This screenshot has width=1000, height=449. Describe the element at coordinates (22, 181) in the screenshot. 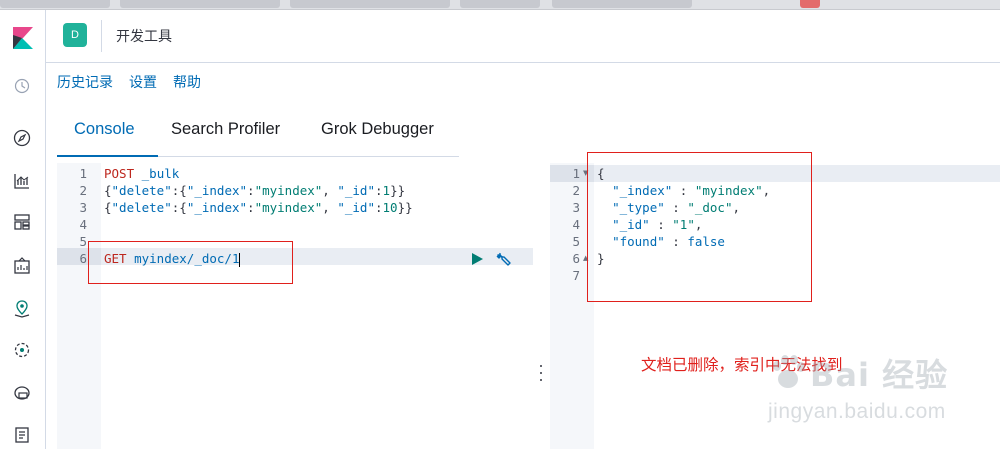

I see `visualize-chart-icon` at that location.